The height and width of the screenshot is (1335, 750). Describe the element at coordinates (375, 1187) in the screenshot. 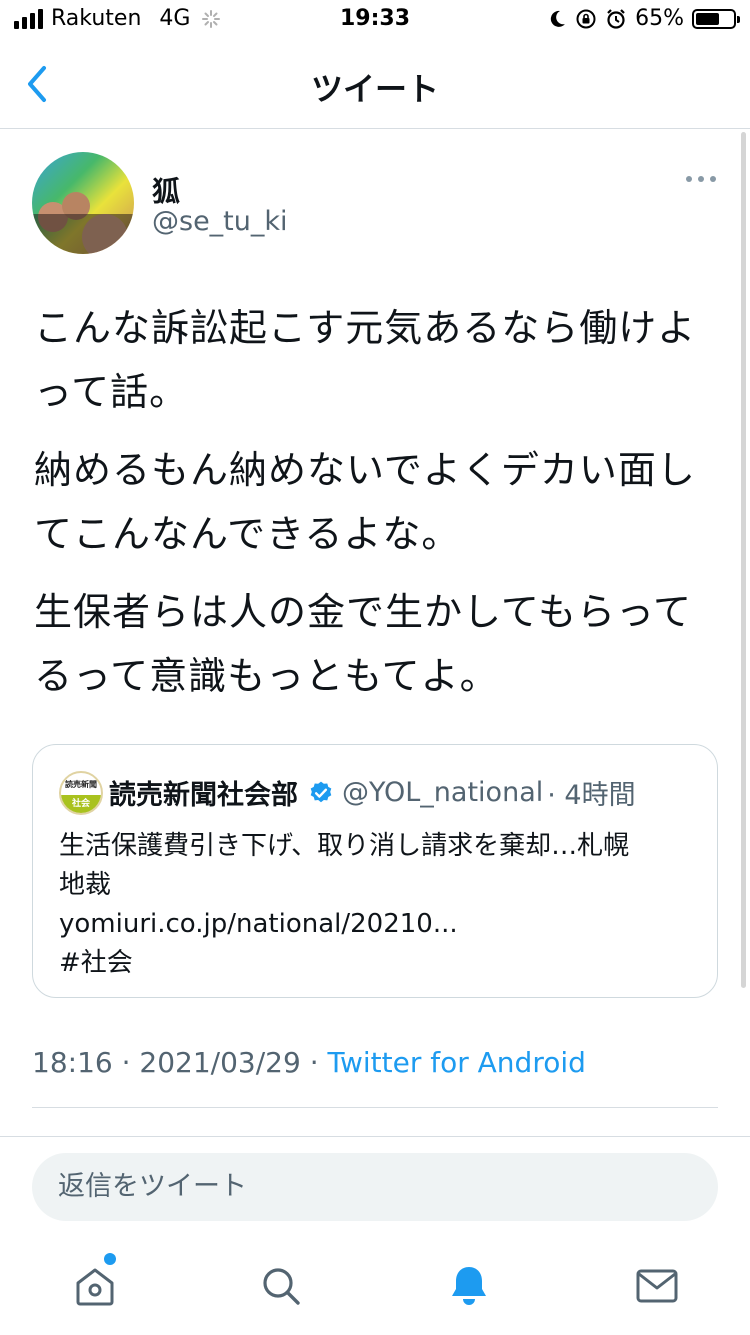

I see `reply-input: 返信をツイート` at that location.